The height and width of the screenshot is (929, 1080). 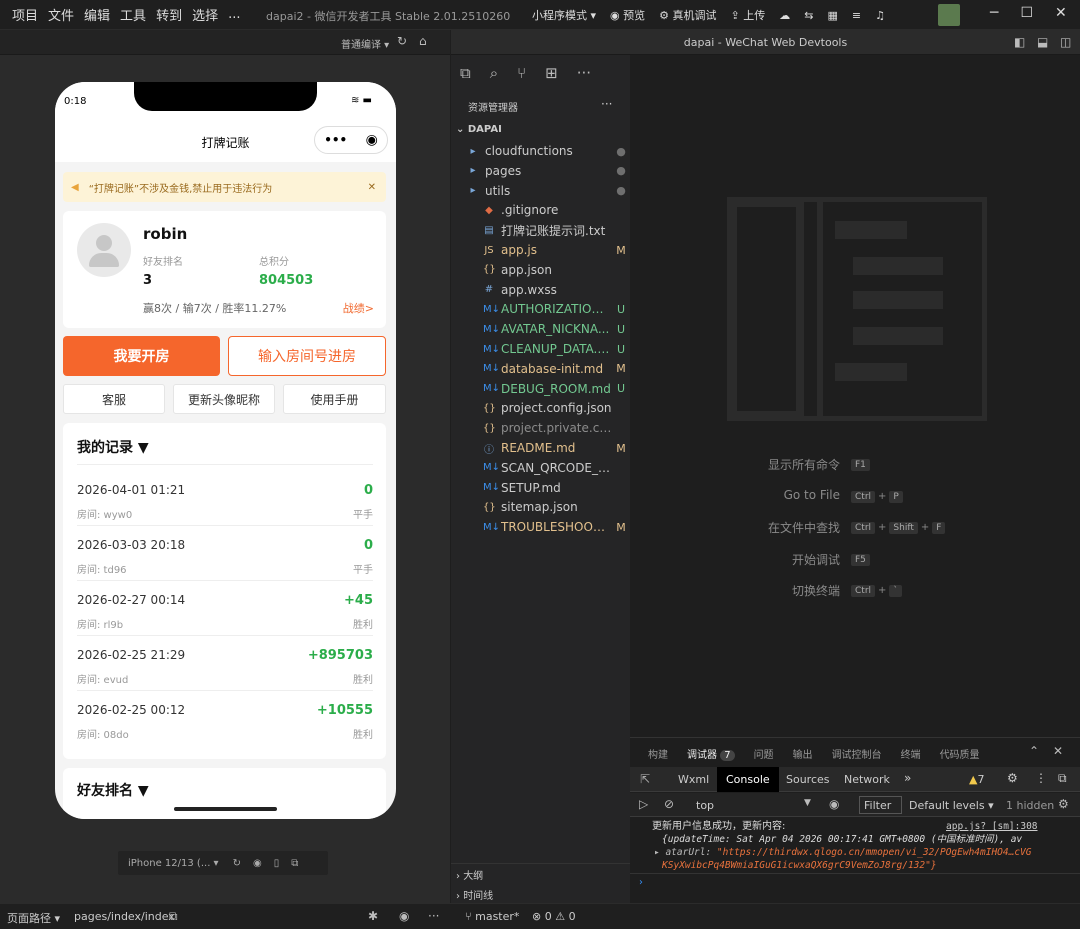 What do you see at coordinates (372, 187) in the screenshot?
I see `notice-close-icon: ✕` at bounding box center [372, 187].